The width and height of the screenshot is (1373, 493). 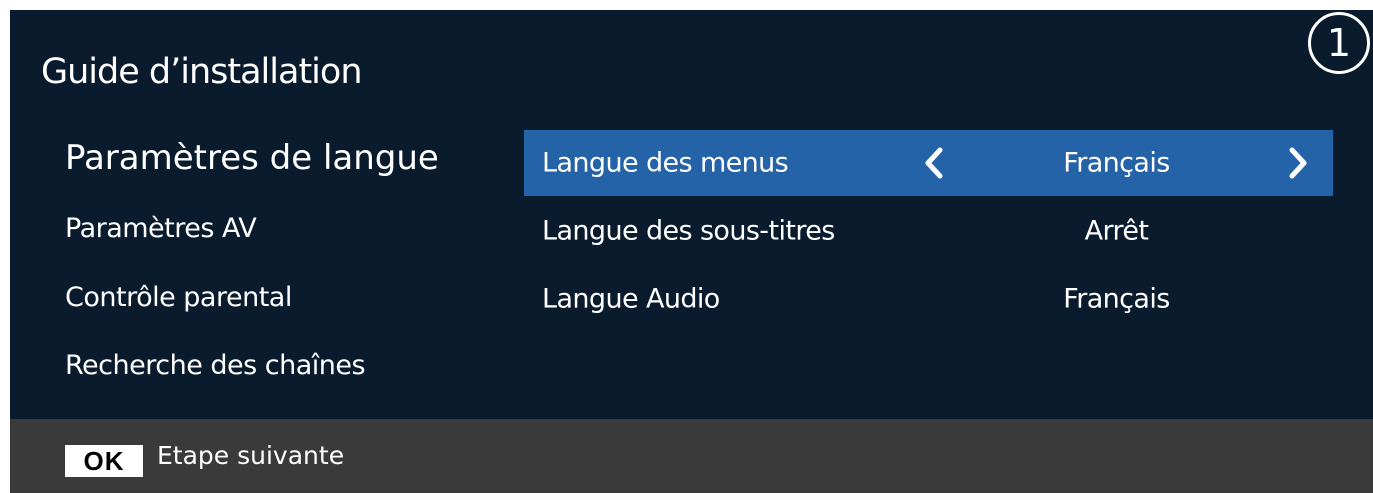 I want to click on setting-label: Langue des menus, so click(x=665, y=163).